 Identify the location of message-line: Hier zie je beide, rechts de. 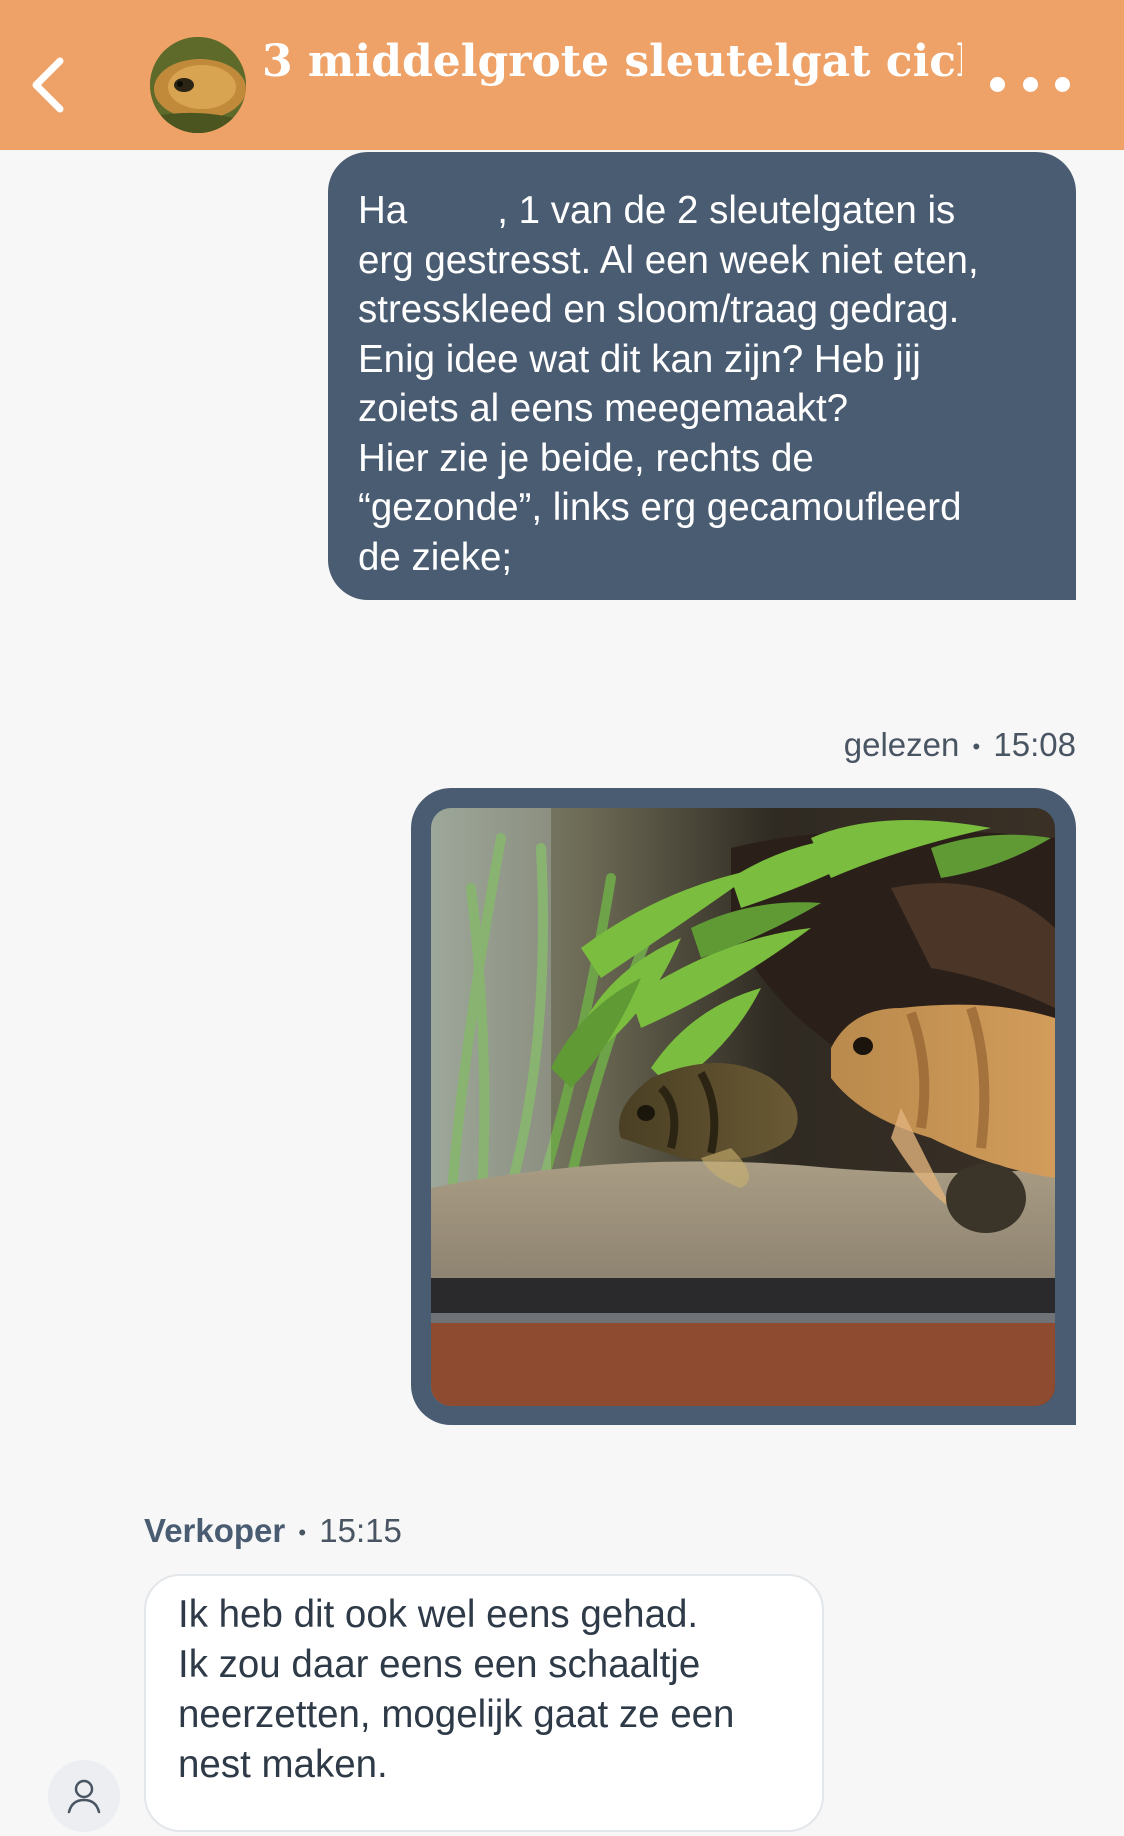
(586, 458).